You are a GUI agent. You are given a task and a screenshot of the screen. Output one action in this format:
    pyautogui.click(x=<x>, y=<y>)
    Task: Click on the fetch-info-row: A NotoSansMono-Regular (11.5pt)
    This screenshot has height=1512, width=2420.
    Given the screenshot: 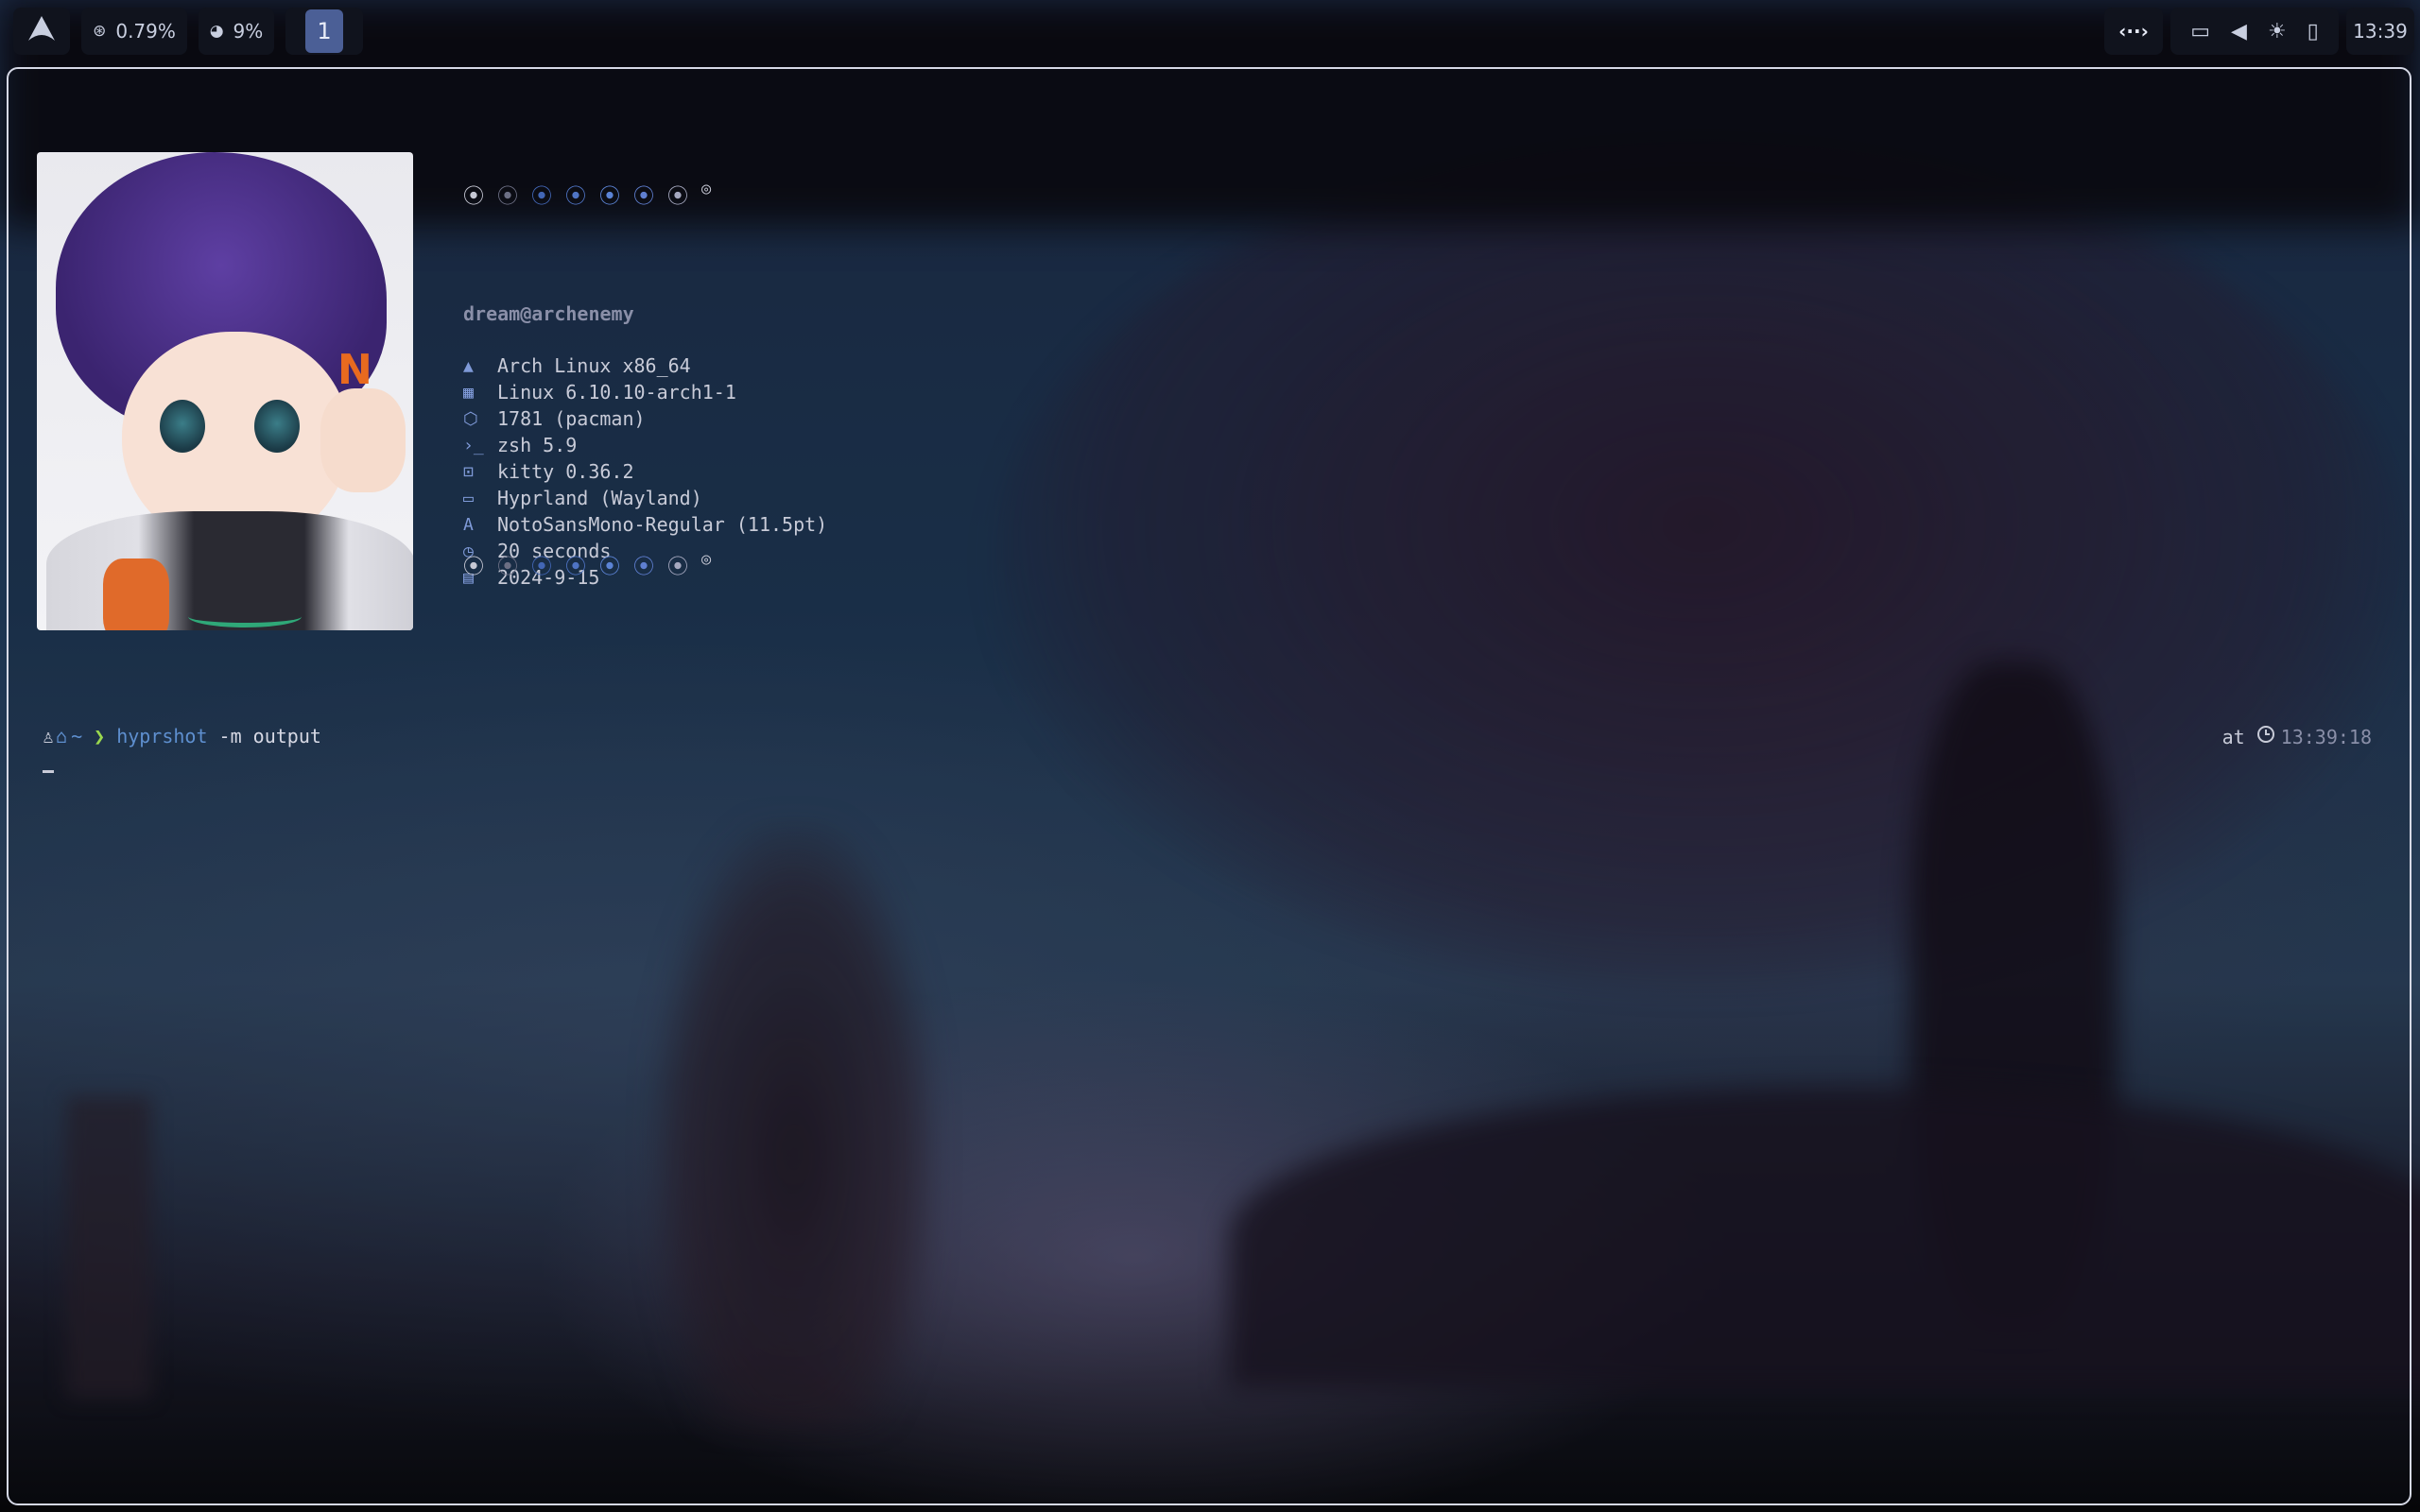 What is the action you would take?
    pyautogui.click(x=645, y=524)
    